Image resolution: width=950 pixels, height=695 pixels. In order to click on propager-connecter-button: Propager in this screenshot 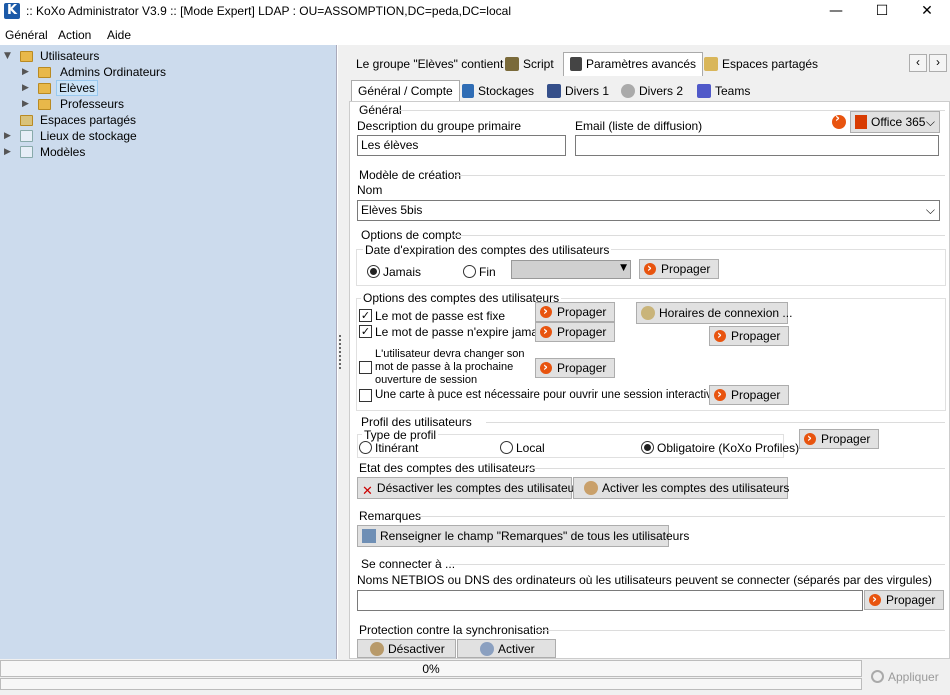, I will do `click(904, 600)`.